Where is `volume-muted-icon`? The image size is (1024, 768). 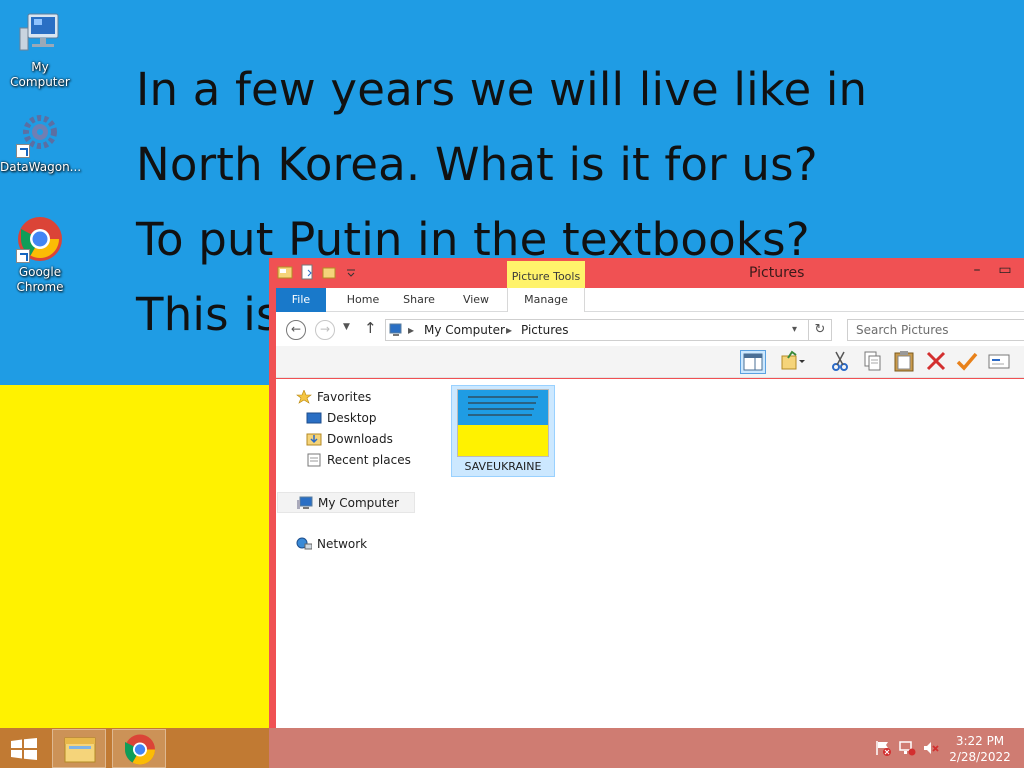
volume-muted-icon is located at coordinates (931, 748).